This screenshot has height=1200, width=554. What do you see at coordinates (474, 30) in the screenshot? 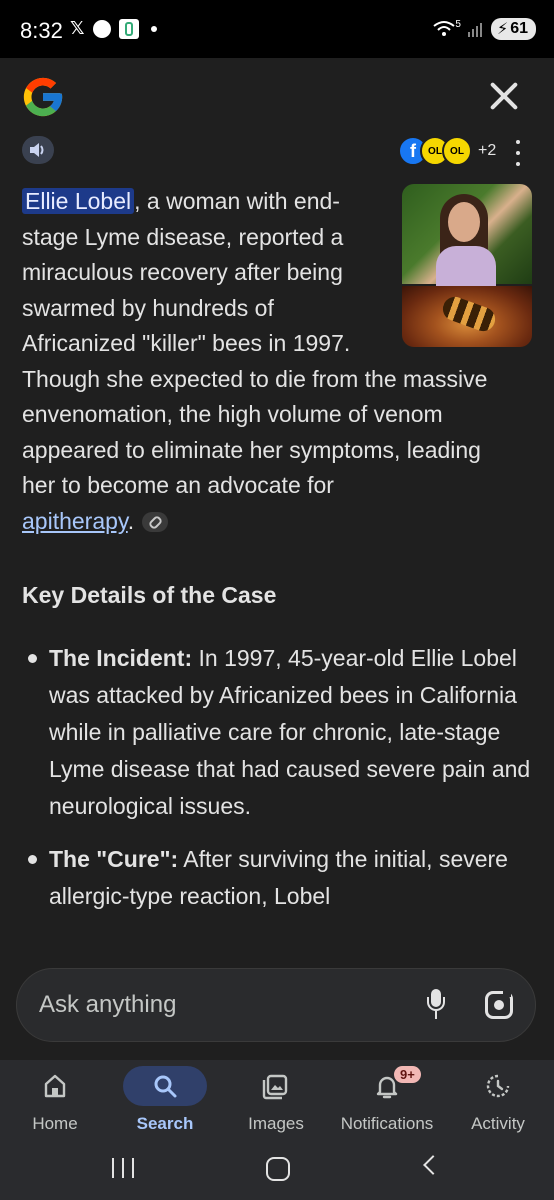
I see `signal-icon` at bounding box center [474, 30].